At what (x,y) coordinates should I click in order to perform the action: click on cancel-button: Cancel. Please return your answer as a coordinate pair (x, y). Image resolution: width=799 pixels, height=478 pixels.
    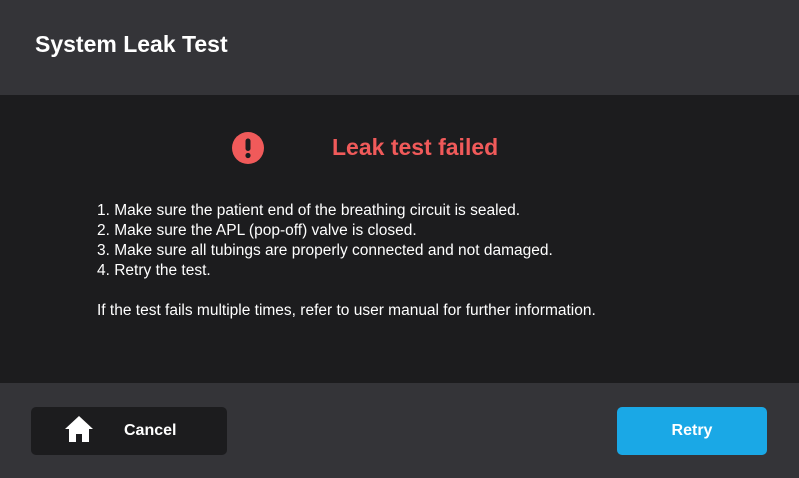
    Looking at the image, I should click on (129, 431).